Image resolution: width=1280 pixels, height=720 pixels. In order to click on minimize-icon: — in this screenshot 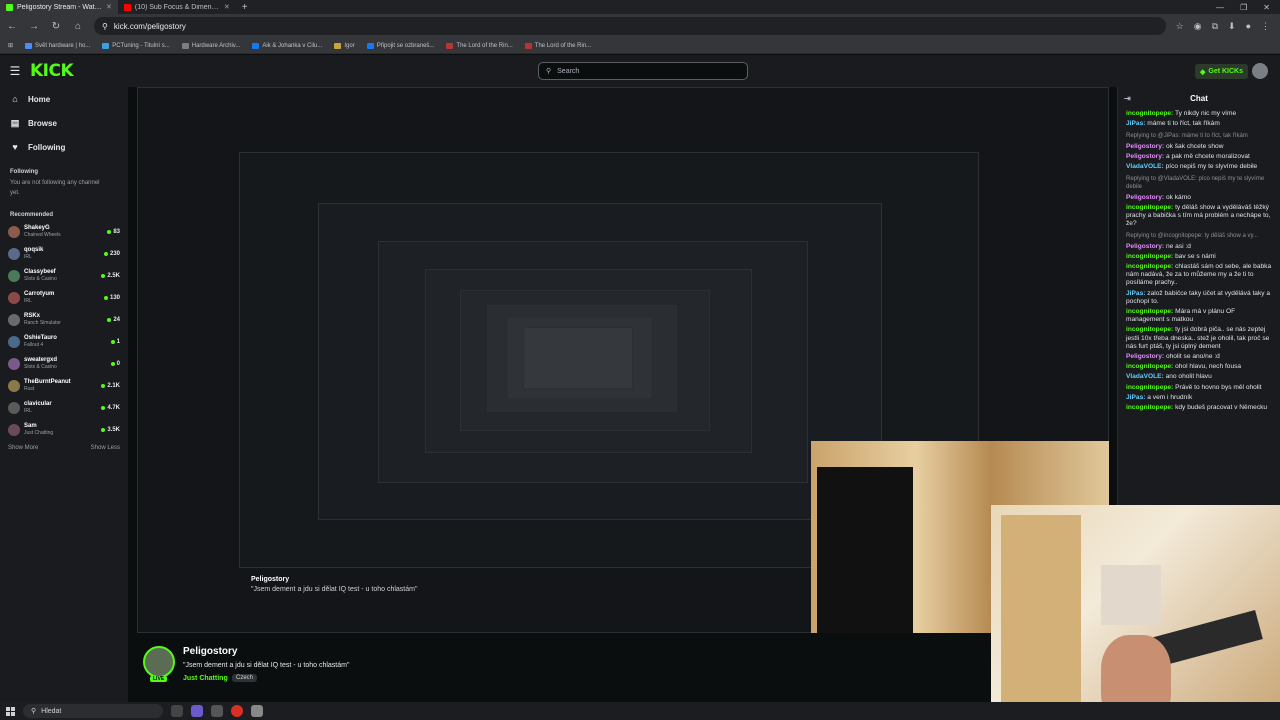, I will do `click(1220, 7)`.